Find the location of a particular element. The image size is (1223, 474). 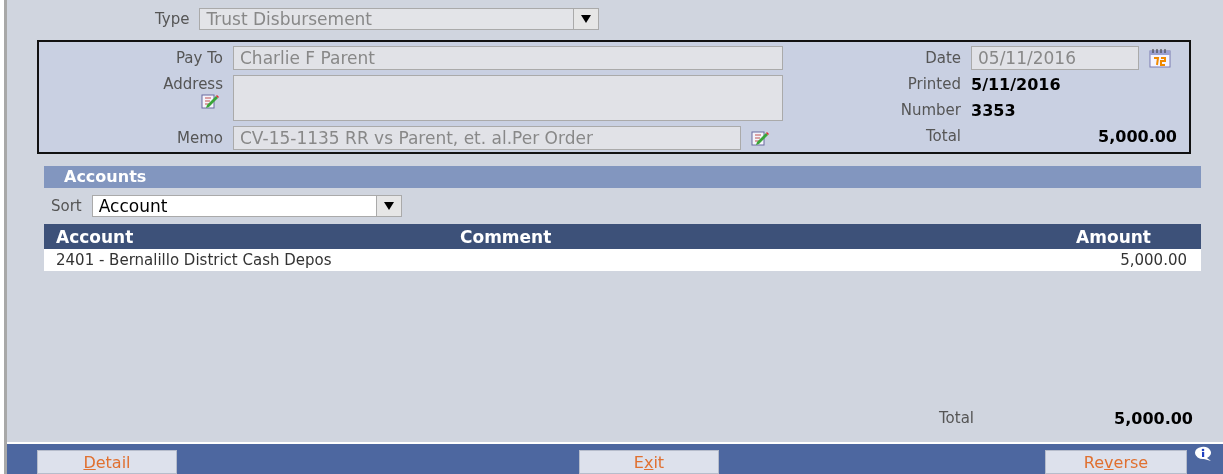

table-cell-text: 2401 - Bernalillo District Cash Depos is located at coordinates (194, 260).